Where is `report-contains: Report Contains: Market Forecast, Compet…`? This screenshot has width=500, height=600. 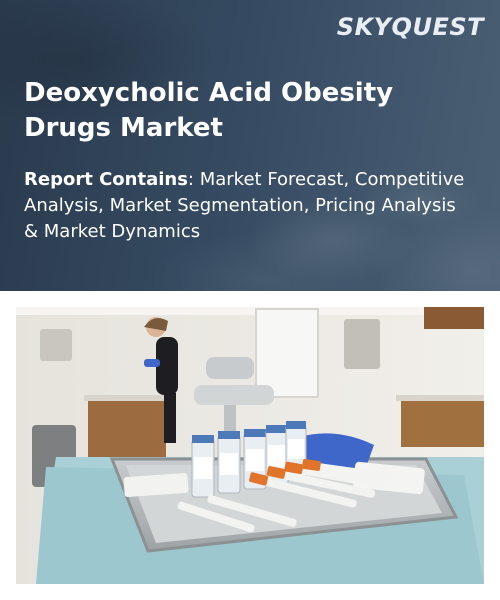 report-contains: Report Contains: Market Forecast, Compet… is located at coordinates (249, 206).